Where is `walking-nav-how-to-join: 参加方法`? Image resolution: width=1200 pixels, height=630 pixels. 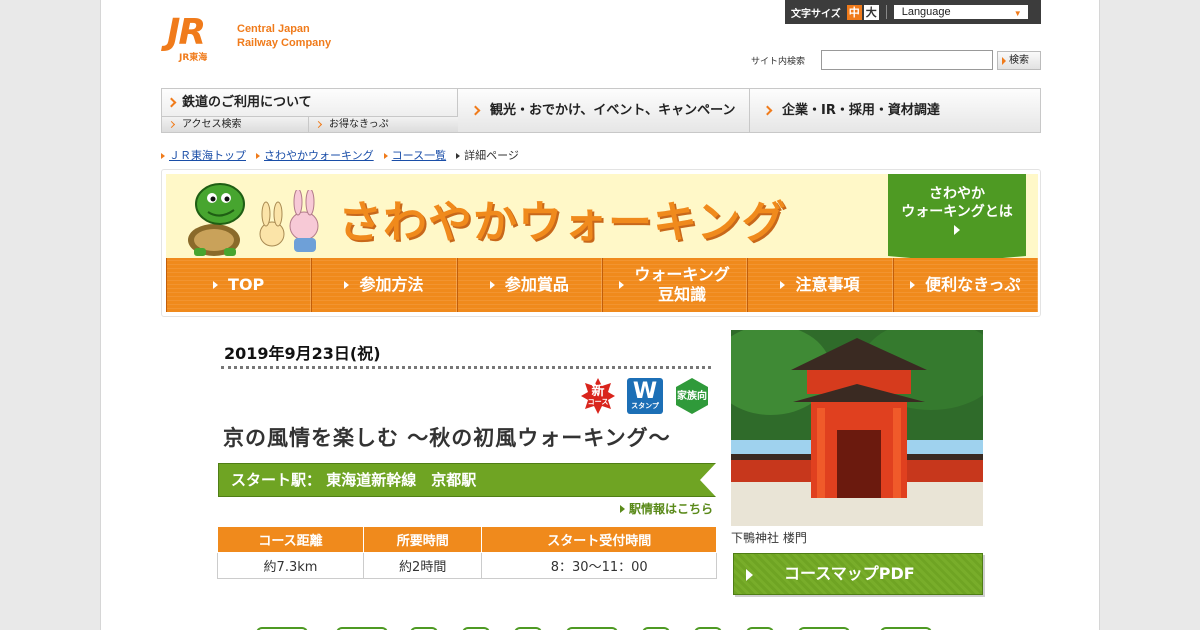 walking-nav-how-to-join: 参加方法 is located at coordinates (384, 285).